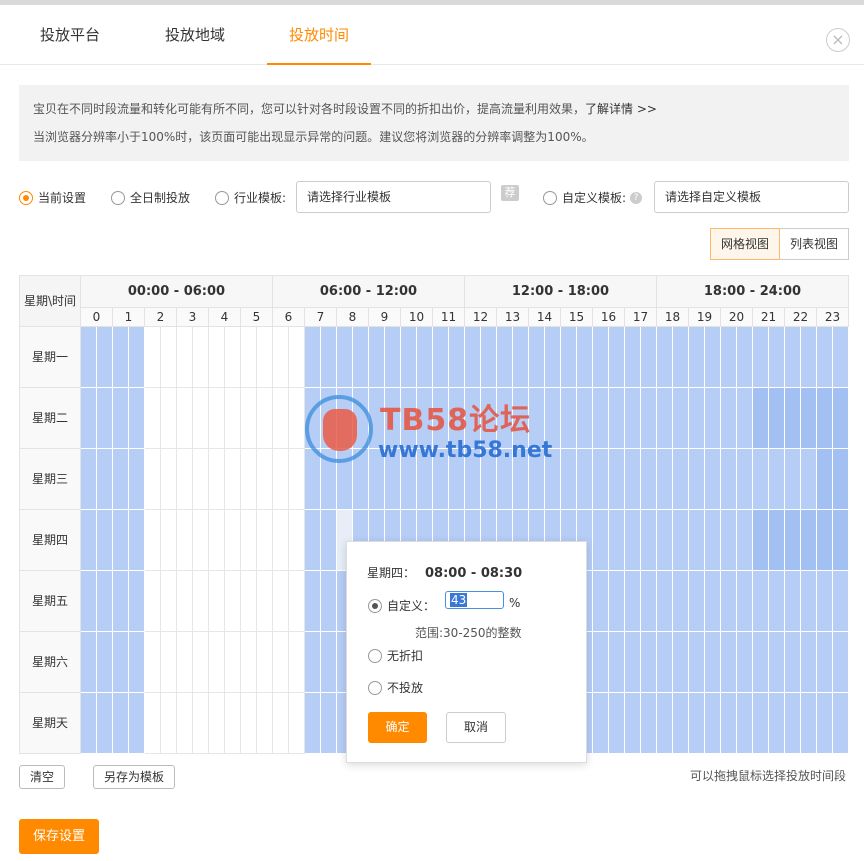  What do you see at coordinates (395, 687) in the screenshot?
I see `radio-no-delivery: 不投放` at bounding box center [395, 687].